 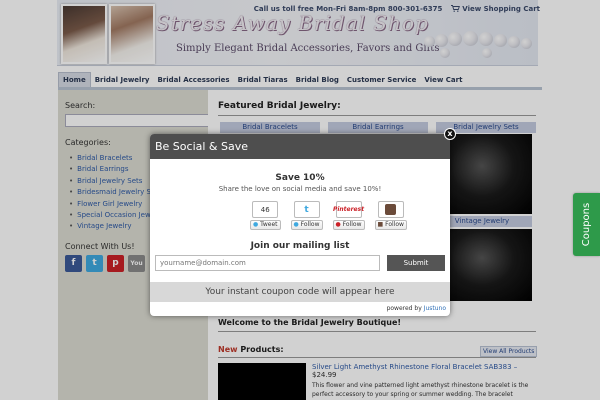 I want to click on pinterest-follow-button: ● Follow, so click(x=348, y=225).